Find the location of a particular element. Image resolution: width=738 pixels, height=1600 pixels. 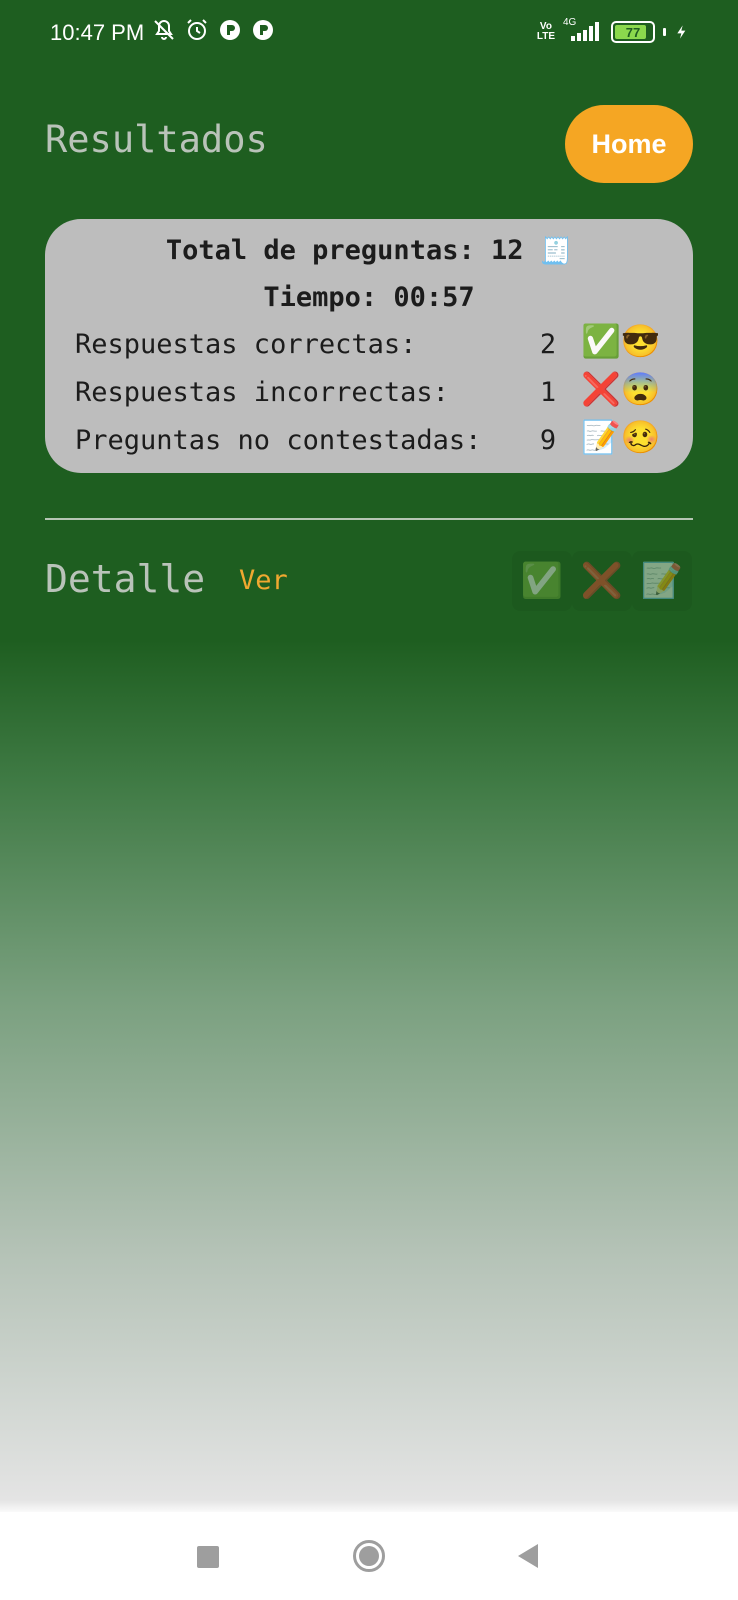

mute-icon is located at coordinates (164, 29).